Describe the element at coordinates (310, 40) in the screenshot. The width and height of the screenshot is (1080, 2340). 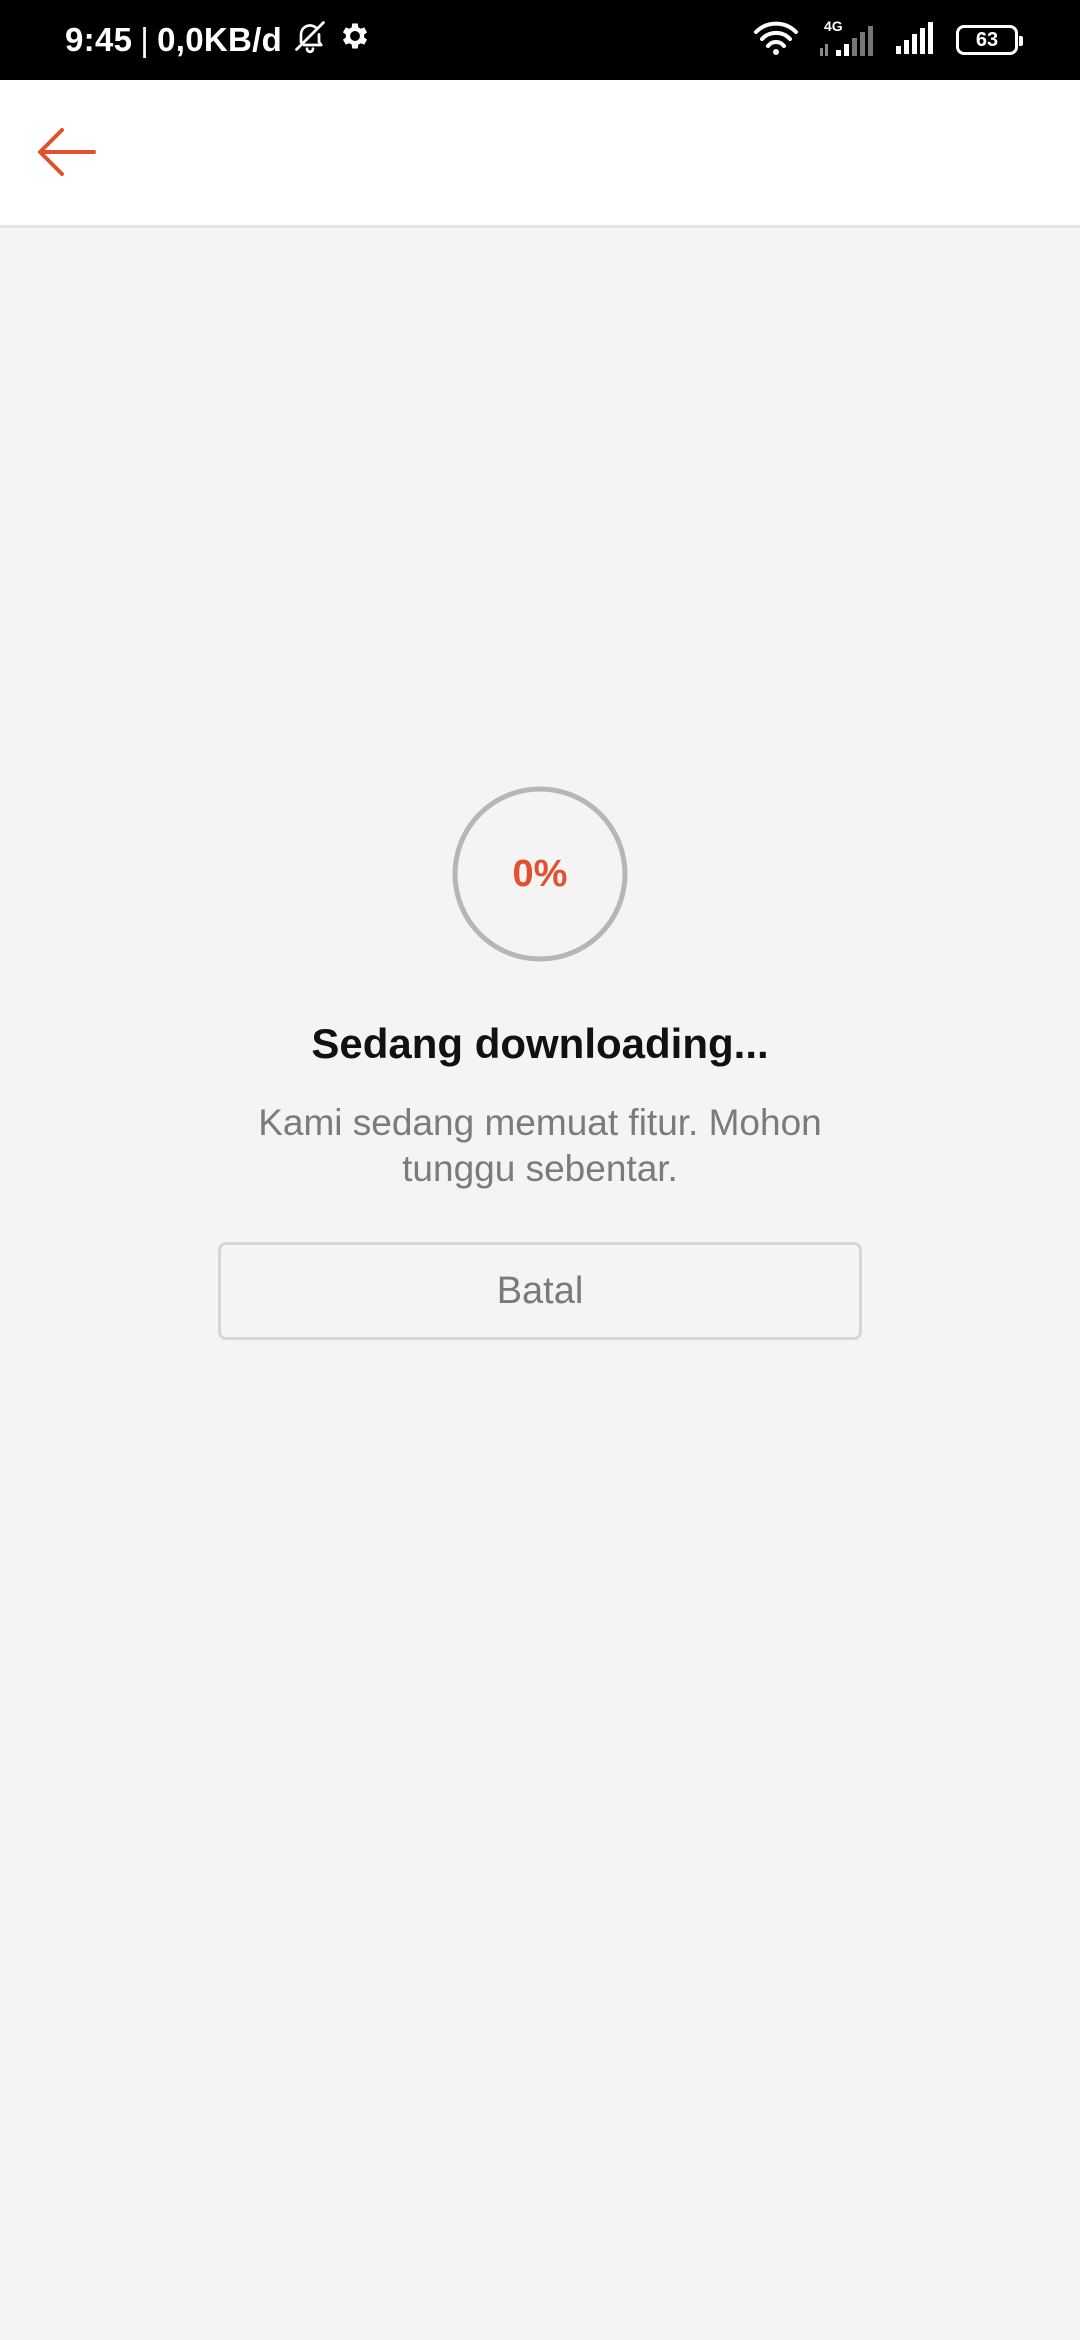
I see `bell-off-icon` at that location.